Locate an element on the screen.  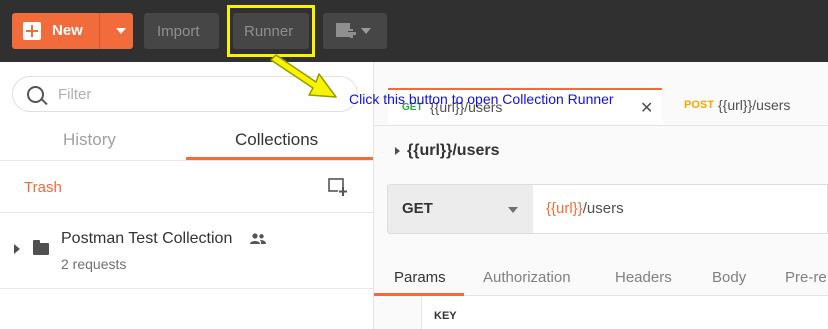
tab-authorization: Authorization is located at coordinates (527, 277).